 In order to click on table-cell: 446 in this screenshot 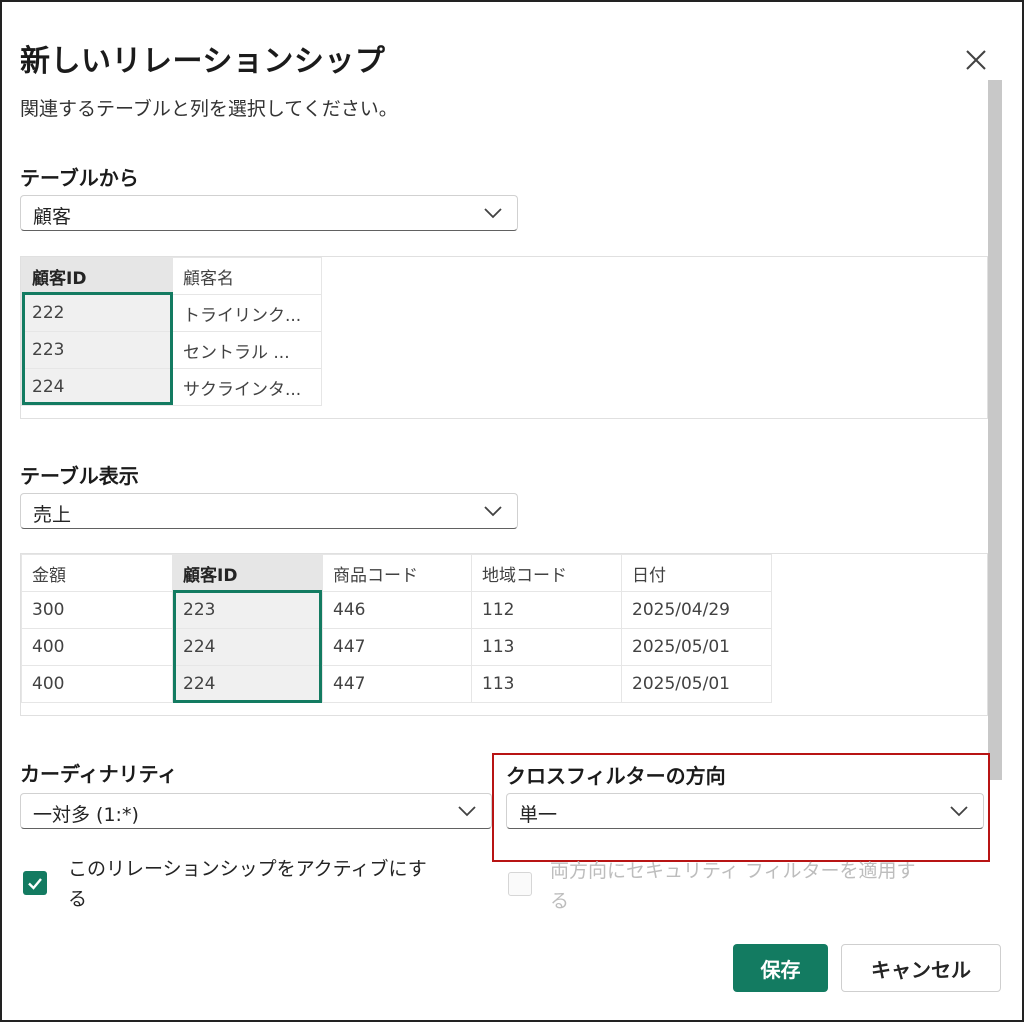, I will do `click(397, 610)`.